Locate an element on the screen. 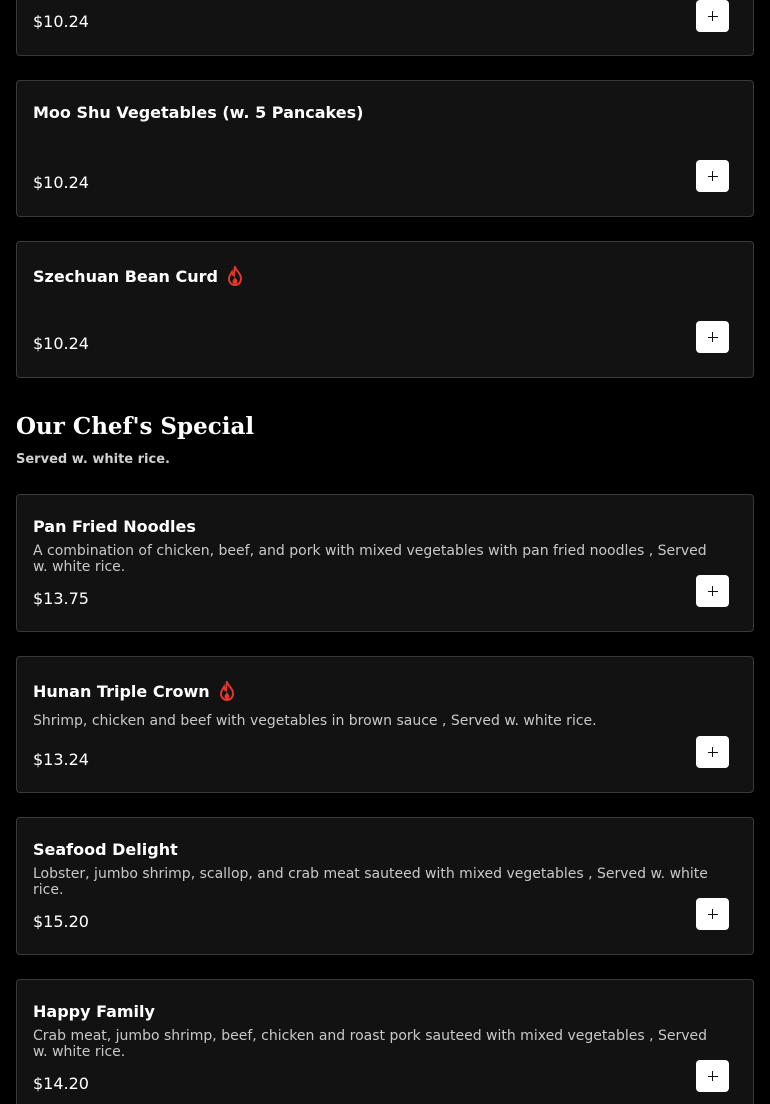 The height and width of the screenshot is (1104, 770). item-name: Moo Shu Vegetables (w. 5 Pancakes) is located at coordinates (198, 112).